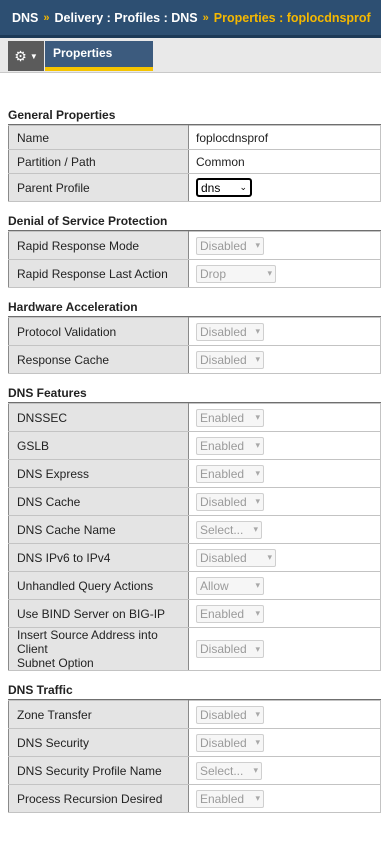 The image size is (381, 846). Describe the element at coordinates (98, 613) in the screenshot. I see `use-bind-server-label: Use BIND Server on BIG-IP` at that location.